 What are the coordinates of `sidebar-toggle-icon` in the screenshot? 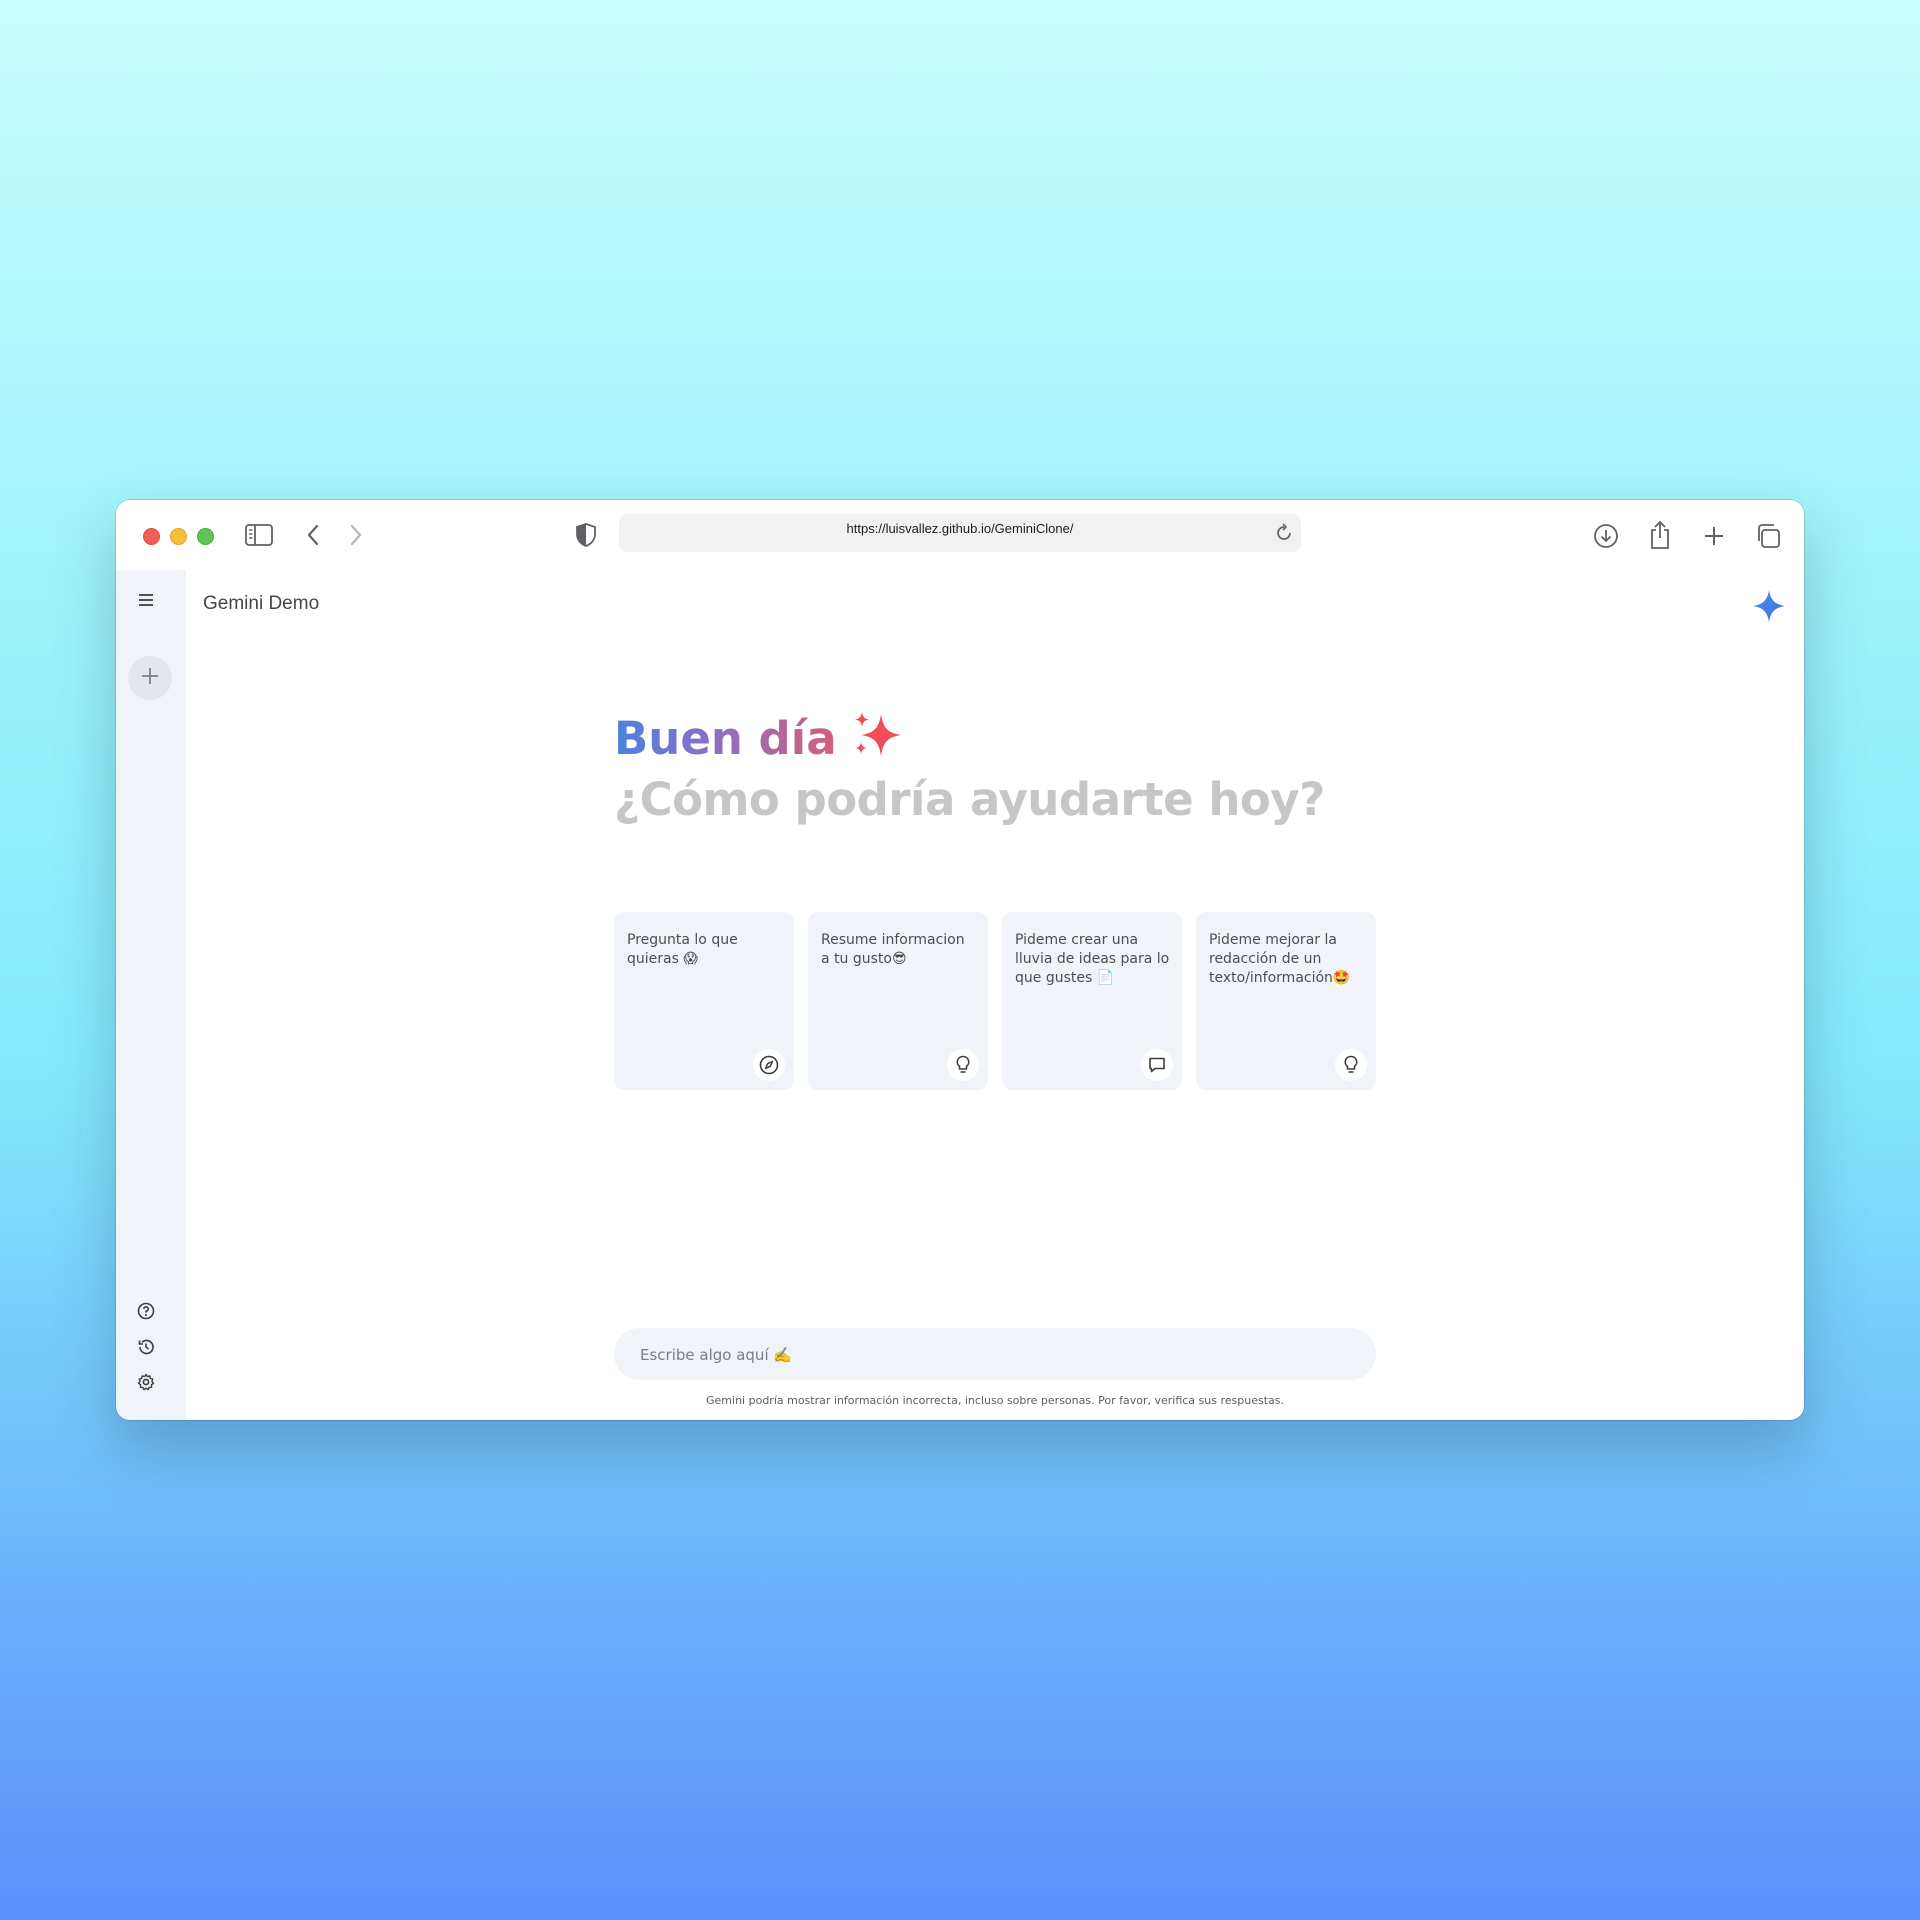 It's located at (259, 535).